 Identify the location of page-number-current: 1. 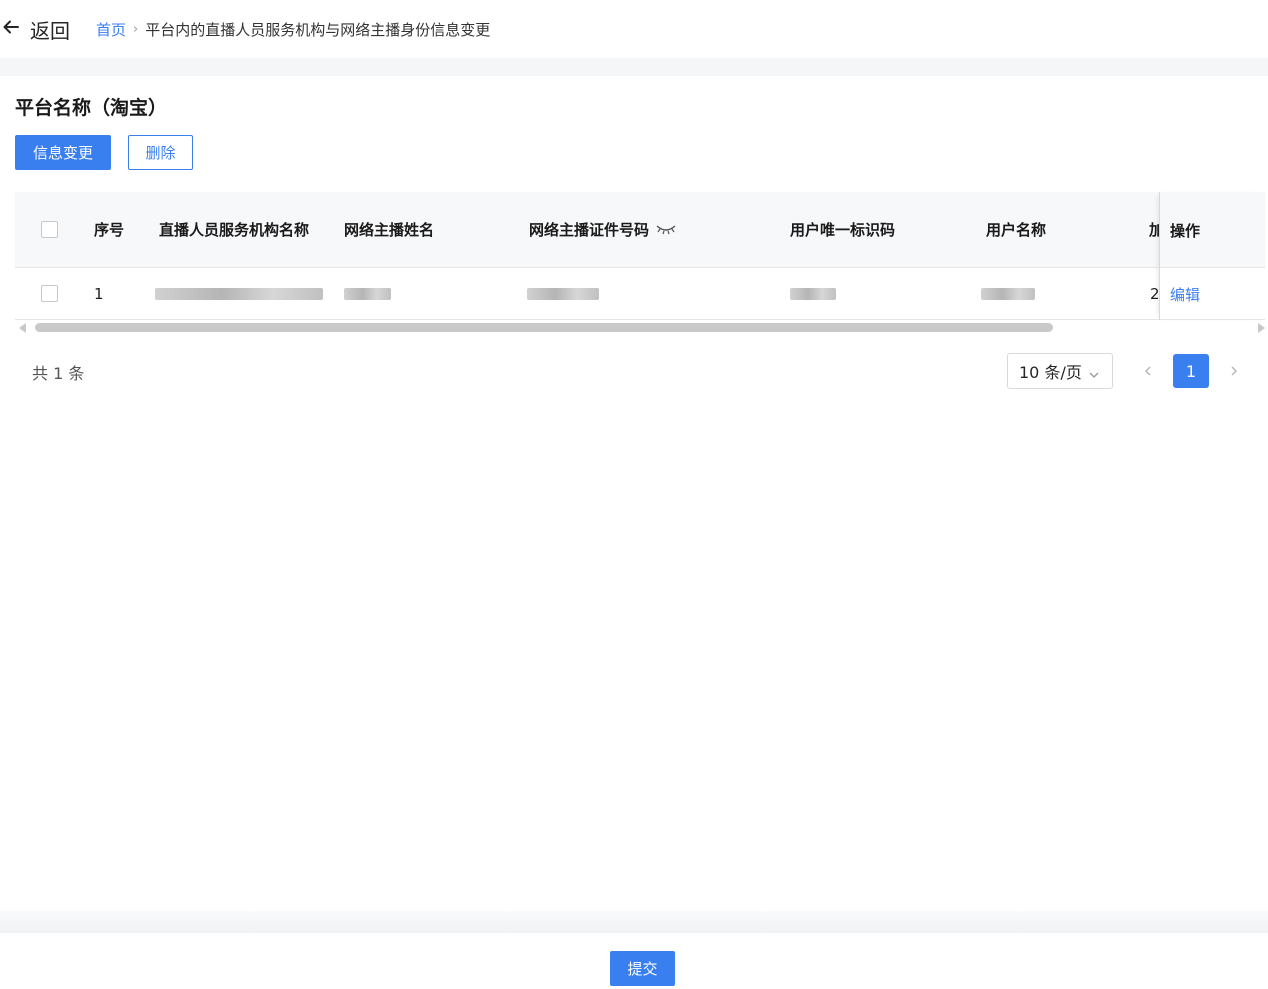
(1191, 371).